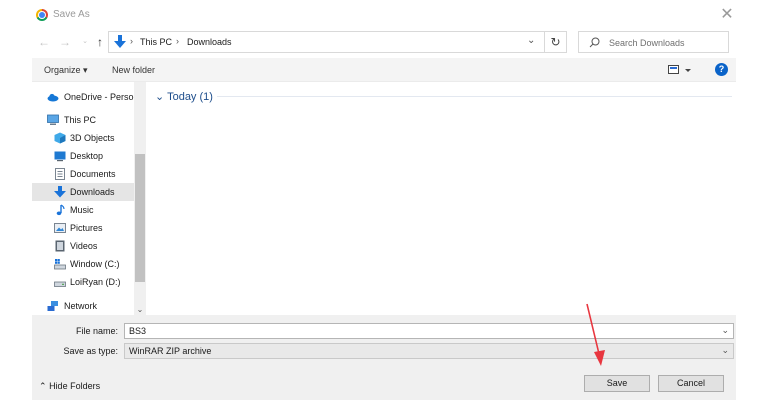  What do you see at coordinates (100, 42) in the screenshot?
I see `up-arrow-icon: ↑` at bounding box center [100, 42].